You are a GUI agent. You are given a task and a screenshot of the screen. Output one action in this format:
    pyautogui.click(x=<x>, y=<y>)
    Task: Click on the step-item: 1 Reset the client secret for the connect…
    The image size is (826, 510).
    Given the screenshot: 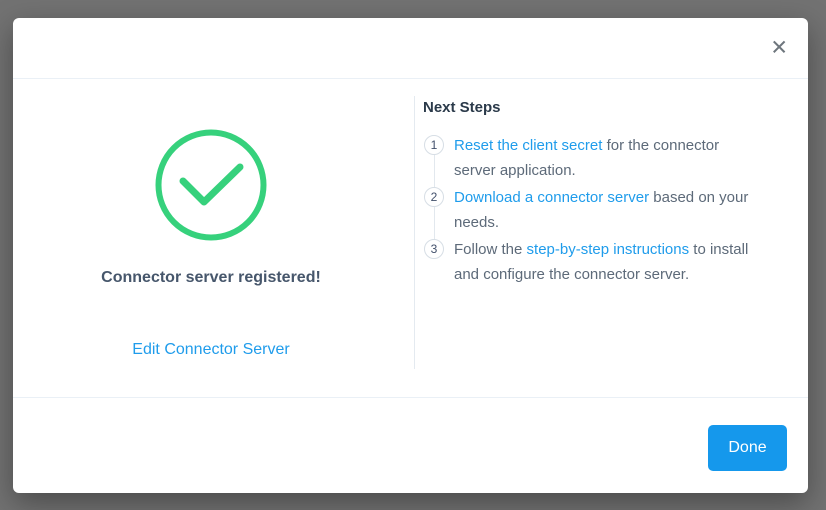 What is the action you would take?
    pyautogui.click(x=604, y=158)
    